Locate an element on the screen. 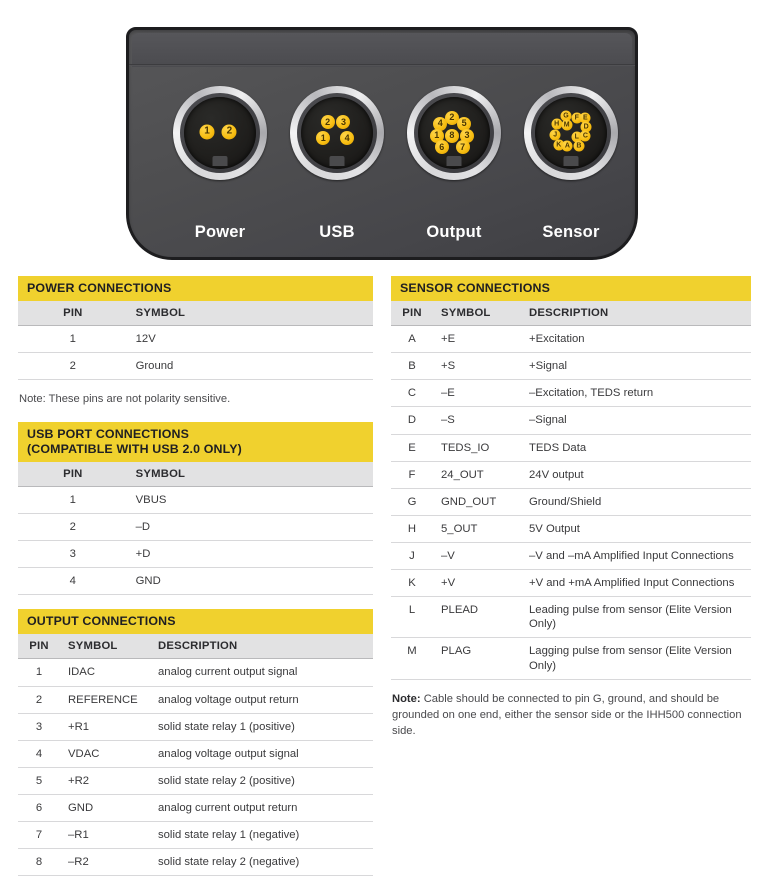 Image resolution: width=761 pixels, height=876 pixels. table-row: F 24_OUT 24V output is located at coordinates (571, 475).